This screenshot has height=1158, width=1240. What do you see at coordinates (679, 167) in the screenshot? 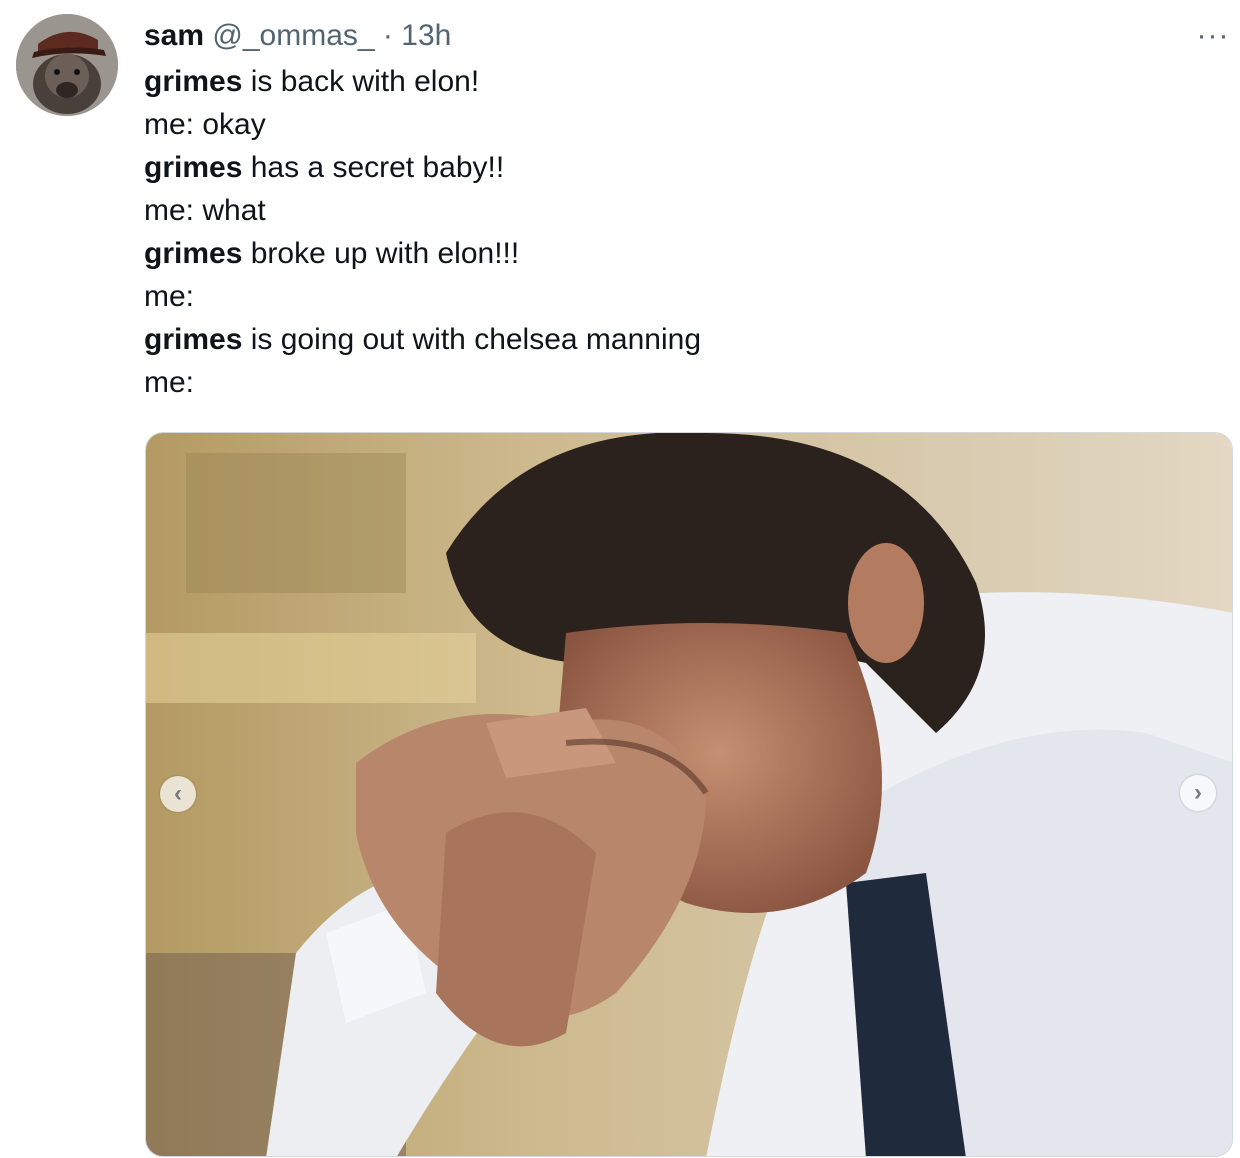
I see `tweet-line: grimes has a secret baby!!` at bounding box center [679, 167].